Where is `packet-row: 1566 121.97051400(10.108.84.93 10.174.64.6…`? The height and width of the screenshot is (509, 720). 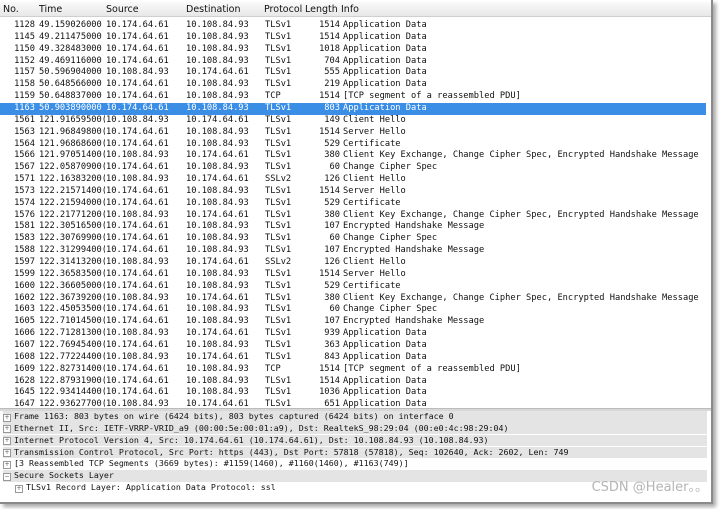 packet-row: 1566 121.97051400(10.108.84.93 10.174.64.6… is located at coordinates (353, 156).